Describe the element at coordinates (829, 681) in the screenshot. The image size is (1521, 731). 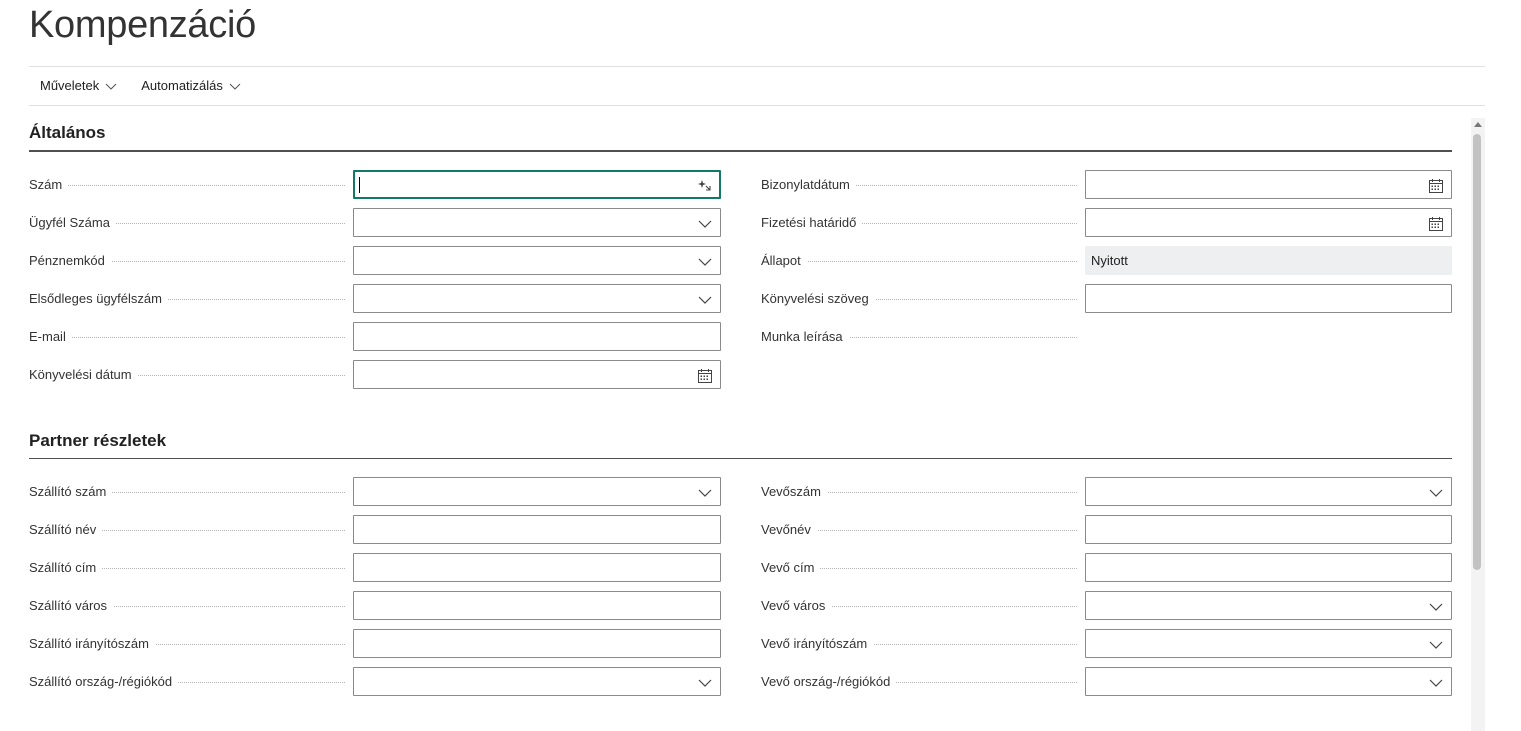
I see `field-label-vevo-orszag-regiokod: Vevő ország-/régiókód` at that location.